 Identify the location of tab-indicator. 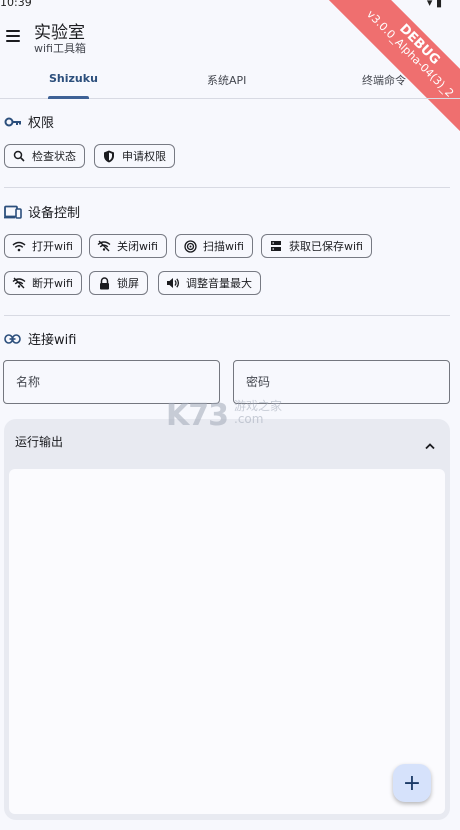
(68, 97).